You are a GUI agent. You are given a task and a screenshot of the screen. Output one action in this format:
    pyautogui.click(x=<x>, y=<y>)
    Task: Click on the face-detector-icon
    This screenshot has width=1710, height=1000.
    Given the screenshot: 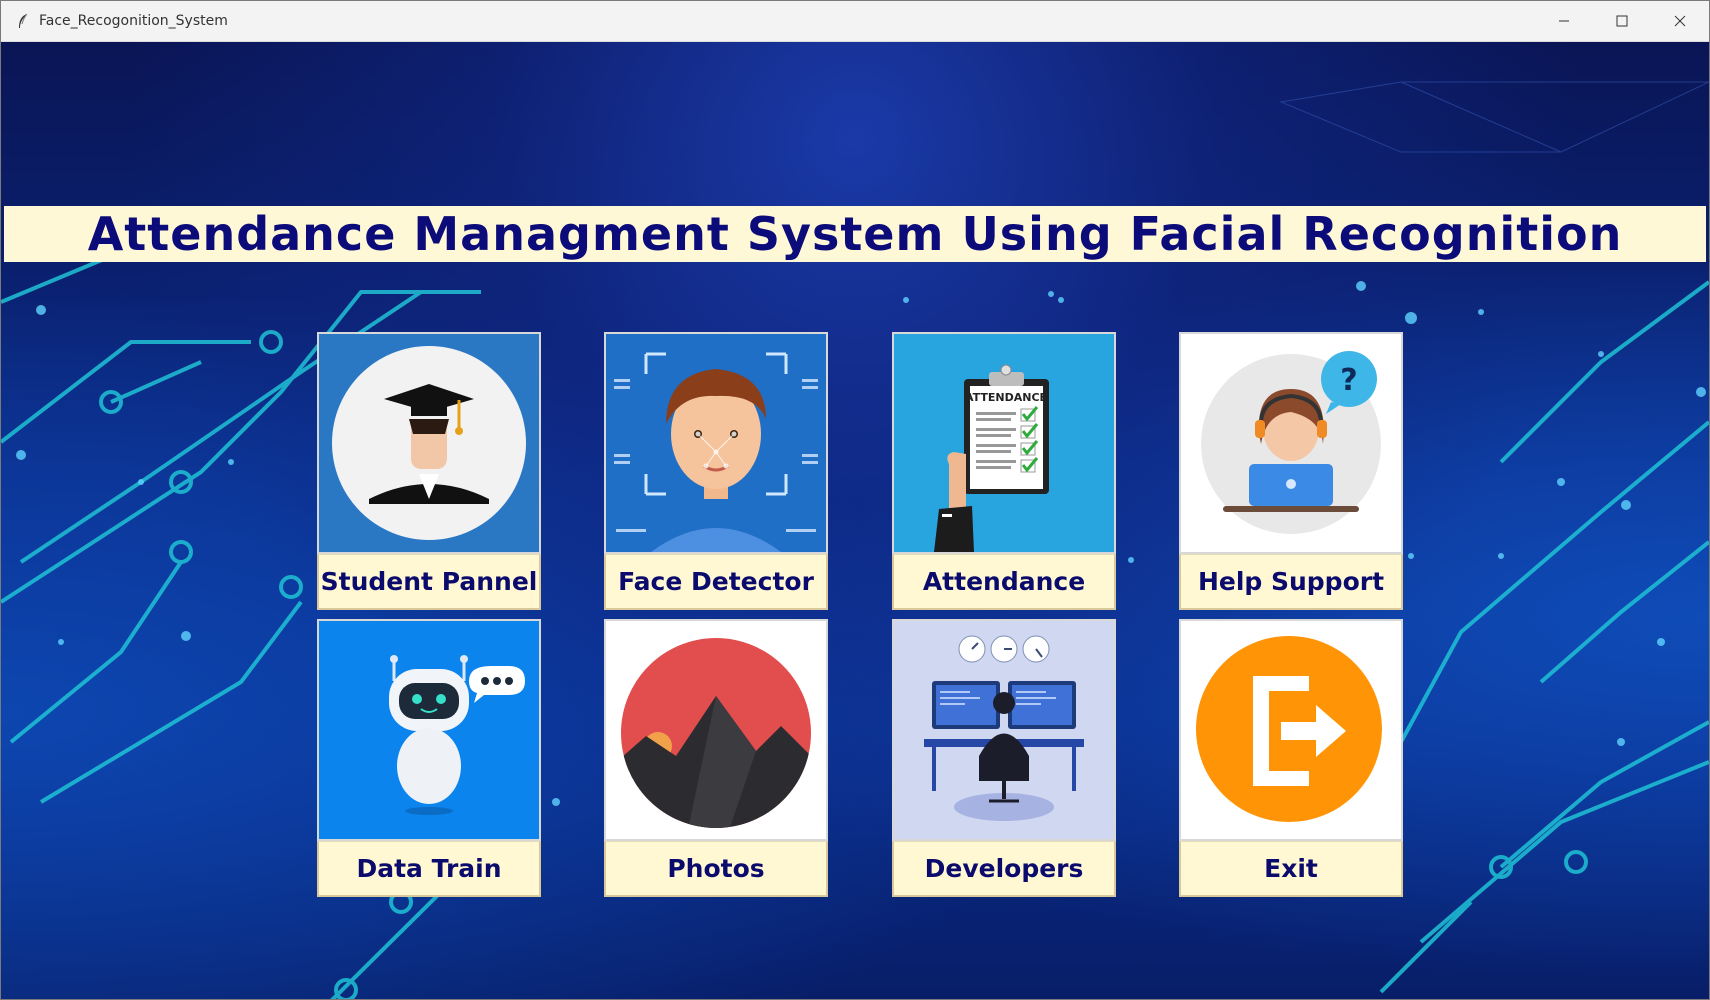 What is the action you would take?
    pyautogui.click(x=716, y=443)
    